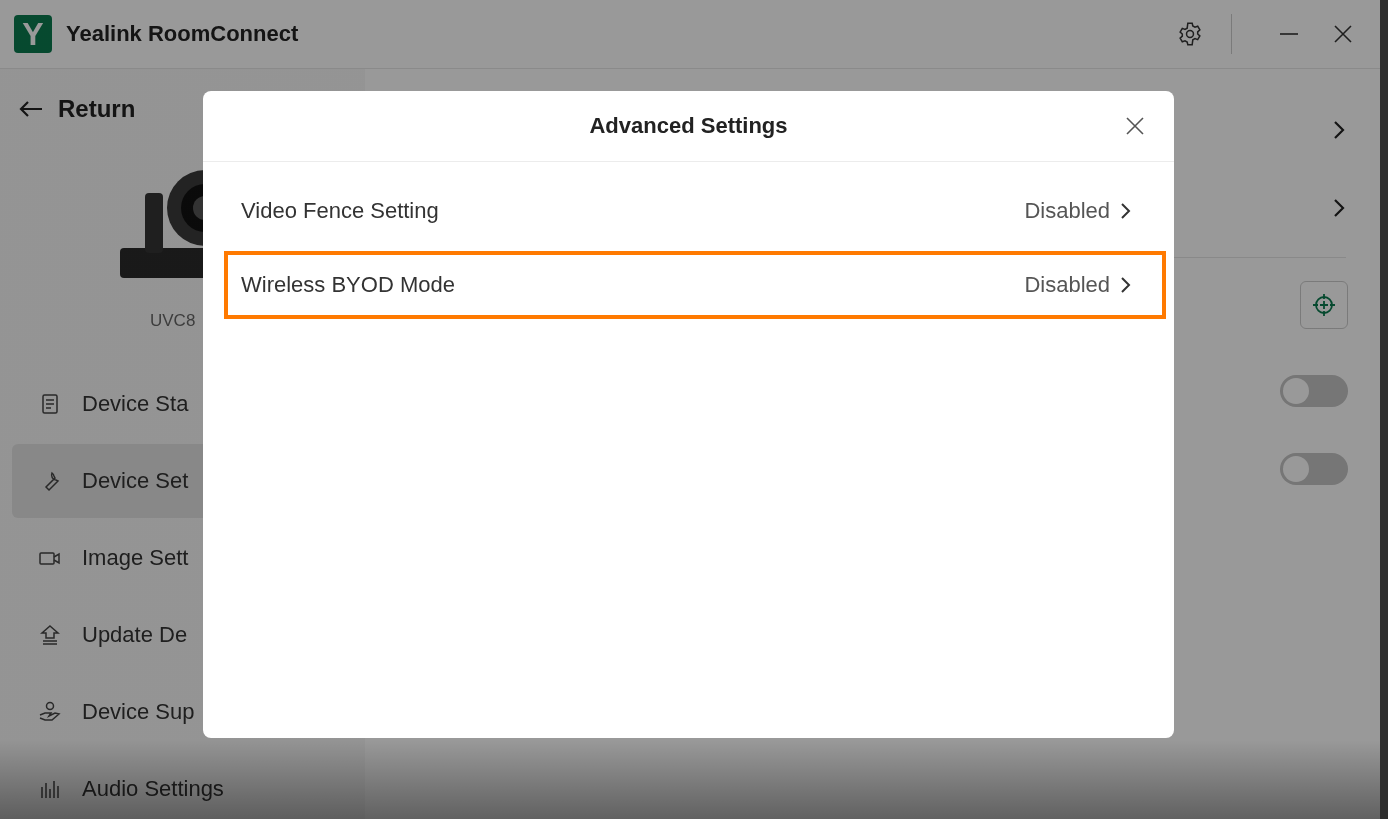 The height and width of the screenshot is (819, 1388). I want to click on app-logo: Y, so click(33, 34).